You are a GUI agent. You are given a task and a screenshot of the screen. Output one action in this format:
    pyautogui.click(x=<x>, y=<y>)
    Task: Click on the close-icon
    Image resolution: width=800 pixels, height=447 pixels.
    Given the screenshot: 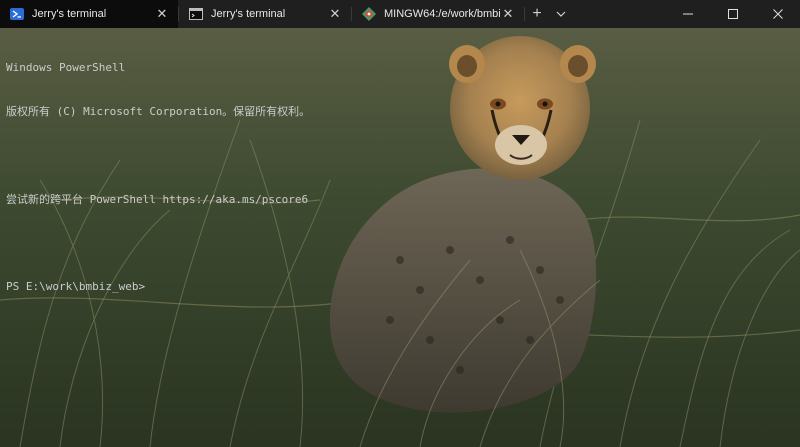 What is the action you would take?
    pyautogui.click(x=777, y=14)
    